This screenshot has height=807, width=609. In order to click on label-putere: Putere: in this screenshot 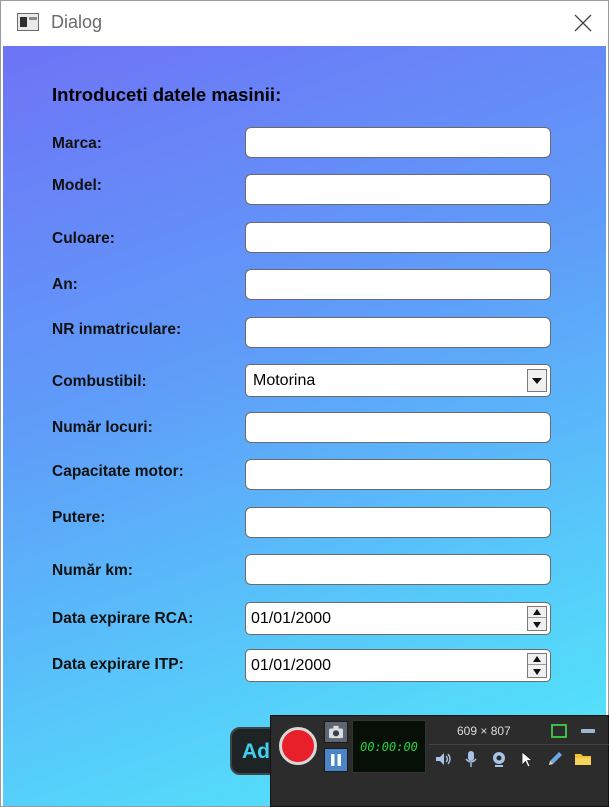, I will do `click(79, 517)`.